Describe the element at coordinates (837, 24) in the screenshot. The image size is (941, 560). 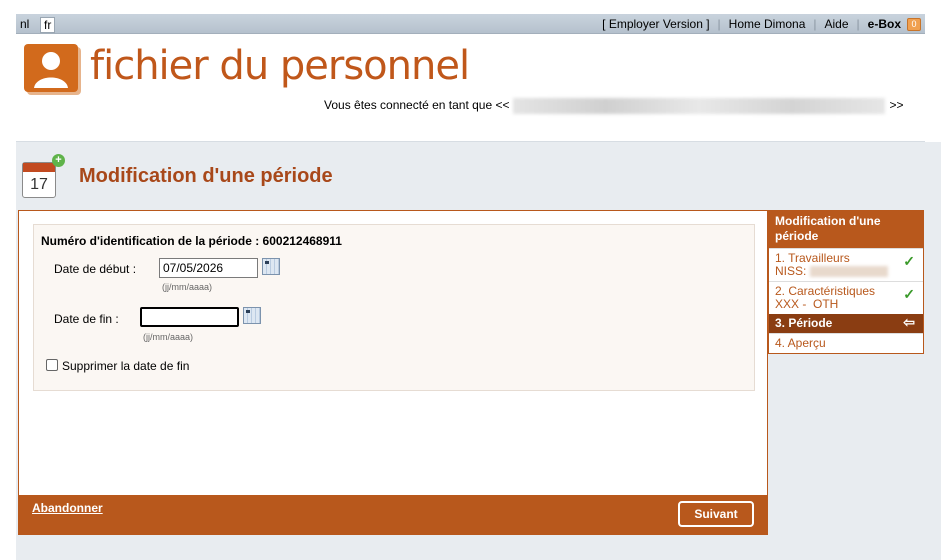
I see `aide-link: Aide` at that location.